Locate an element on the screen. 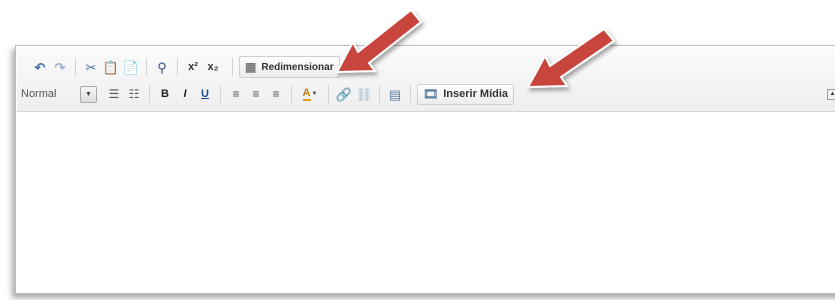  numbered-list-icon: ☷ is located at coordinates (134, 94).